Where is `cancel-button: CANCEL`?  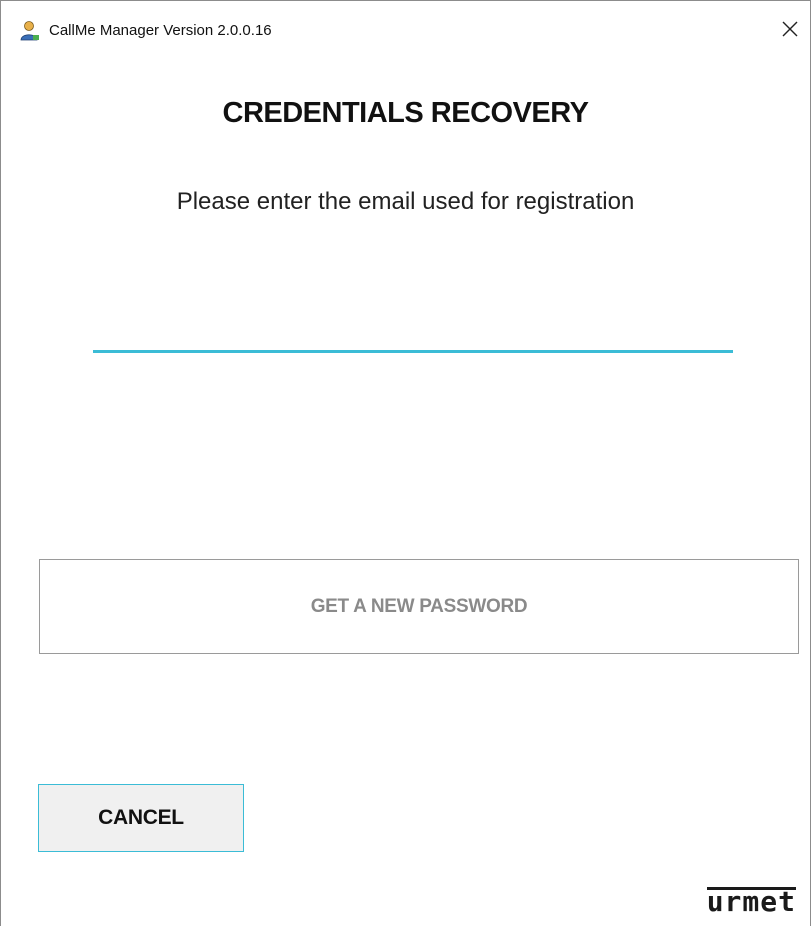 cancel-button: CANCEL is located at coordinates (141, 818).